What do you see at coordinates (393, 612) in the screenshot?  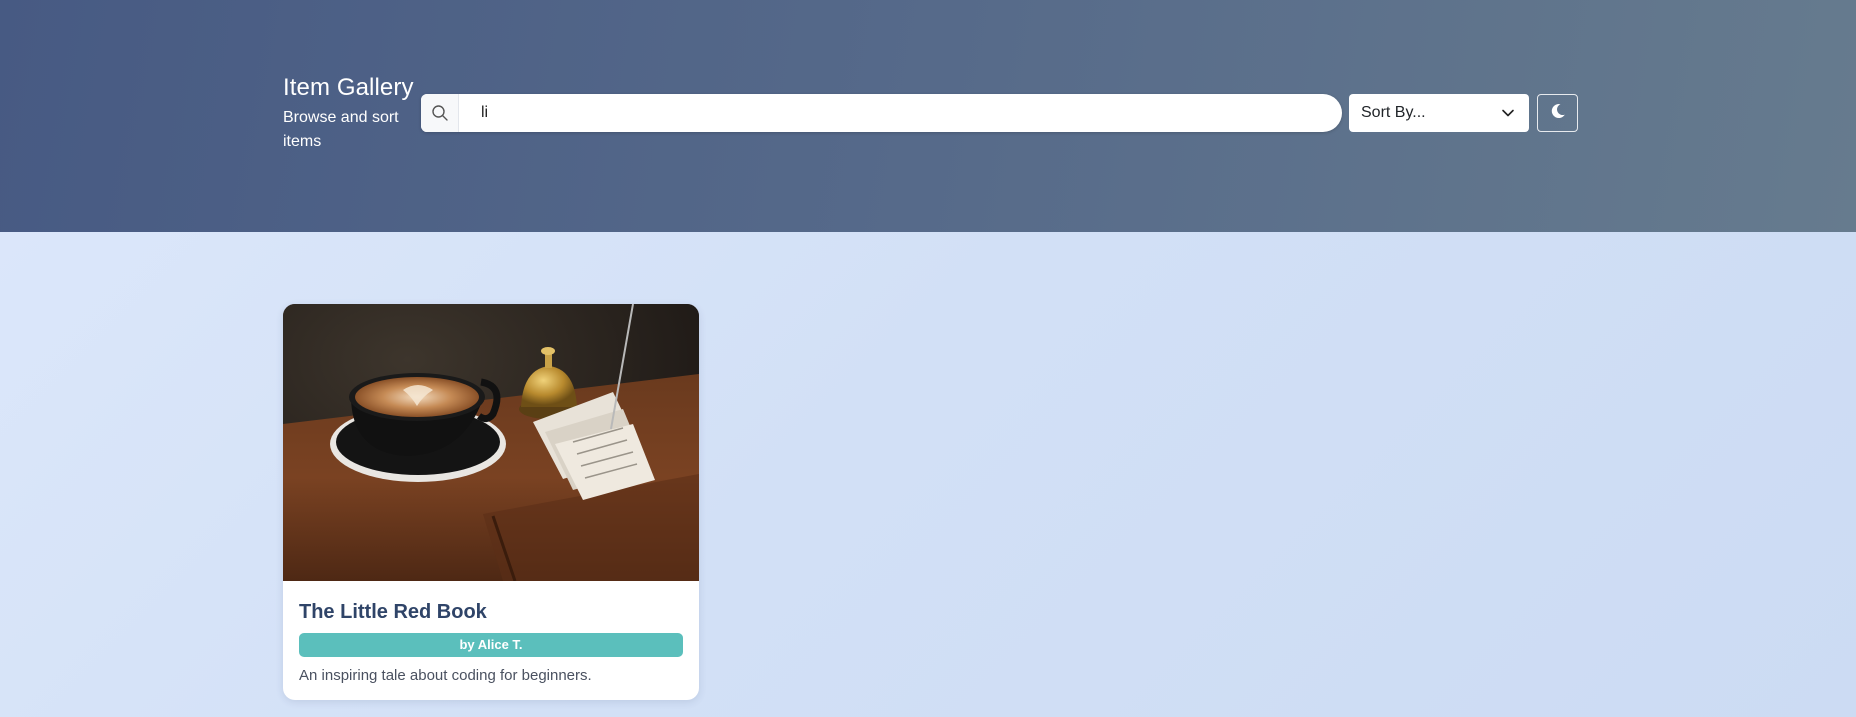 I see `item-title: The Little Red Book` at bounding box center [393, 612].